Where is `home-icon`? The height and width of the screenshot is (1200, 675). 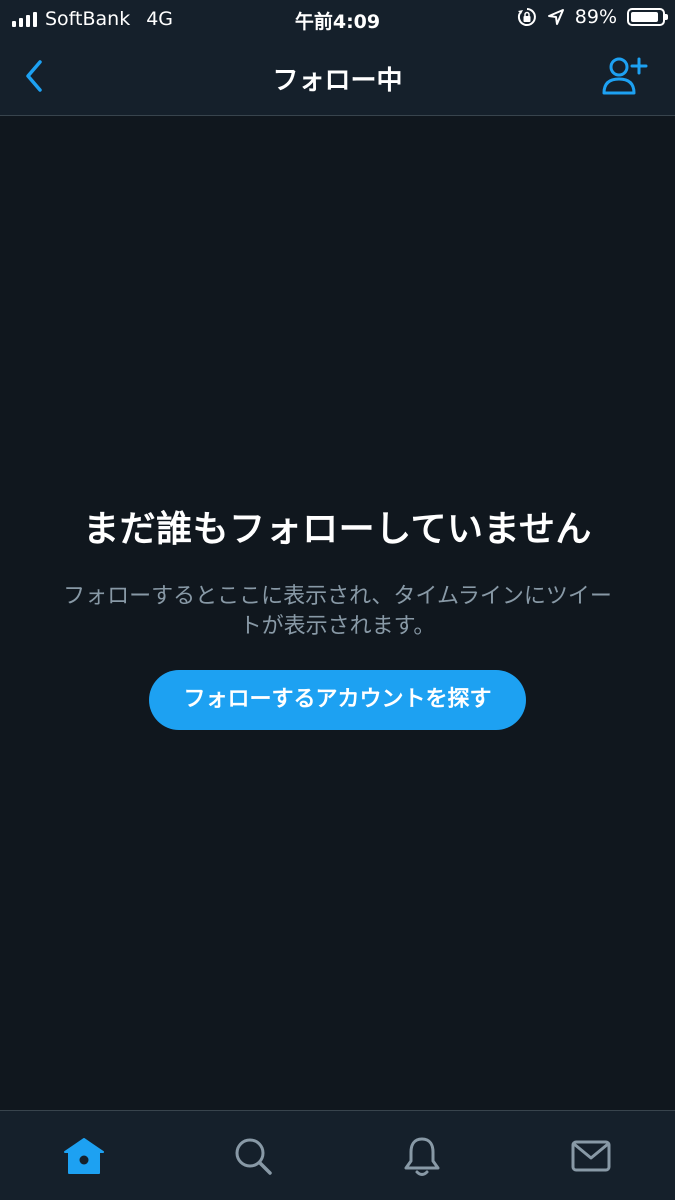
home-icon is located at coordinates (84, 1155).